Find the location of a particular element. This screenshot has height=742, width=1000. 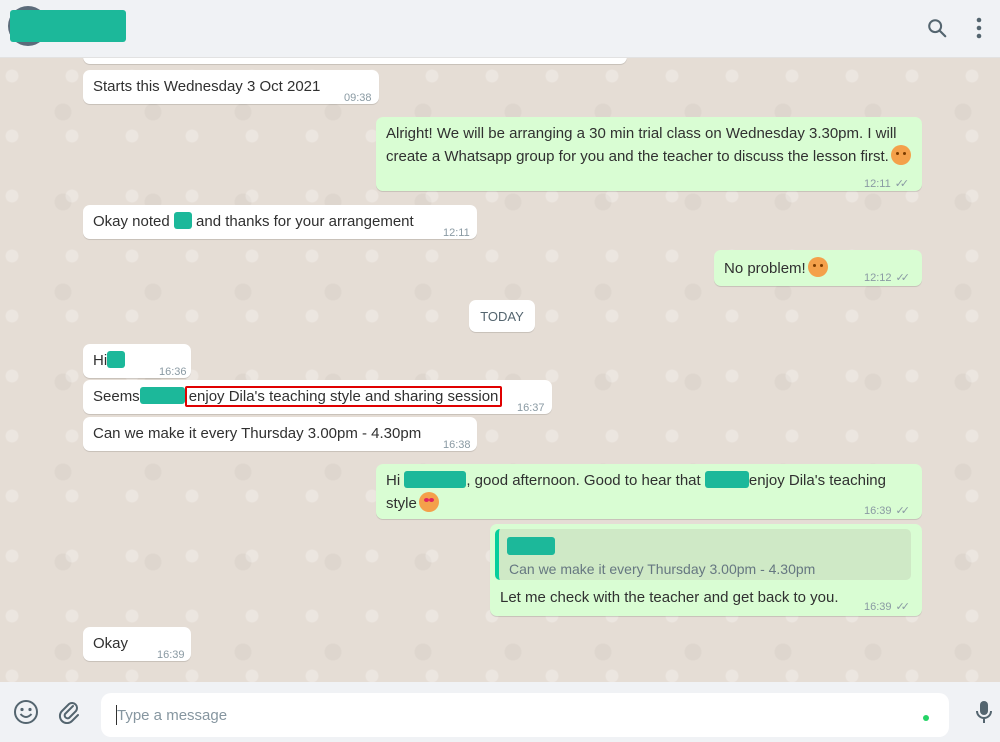

message-time: 09:38 is located at coordinates (358, 98).